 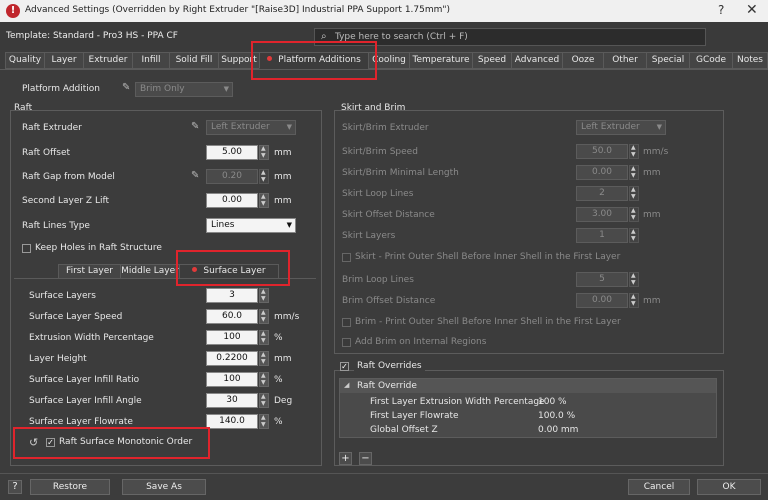 What do you see at coordinates (98, 248) in the screenshot?
I see `keep-holes-label: Keep Holes in Raft Structure` at bounding box center [98, 248].